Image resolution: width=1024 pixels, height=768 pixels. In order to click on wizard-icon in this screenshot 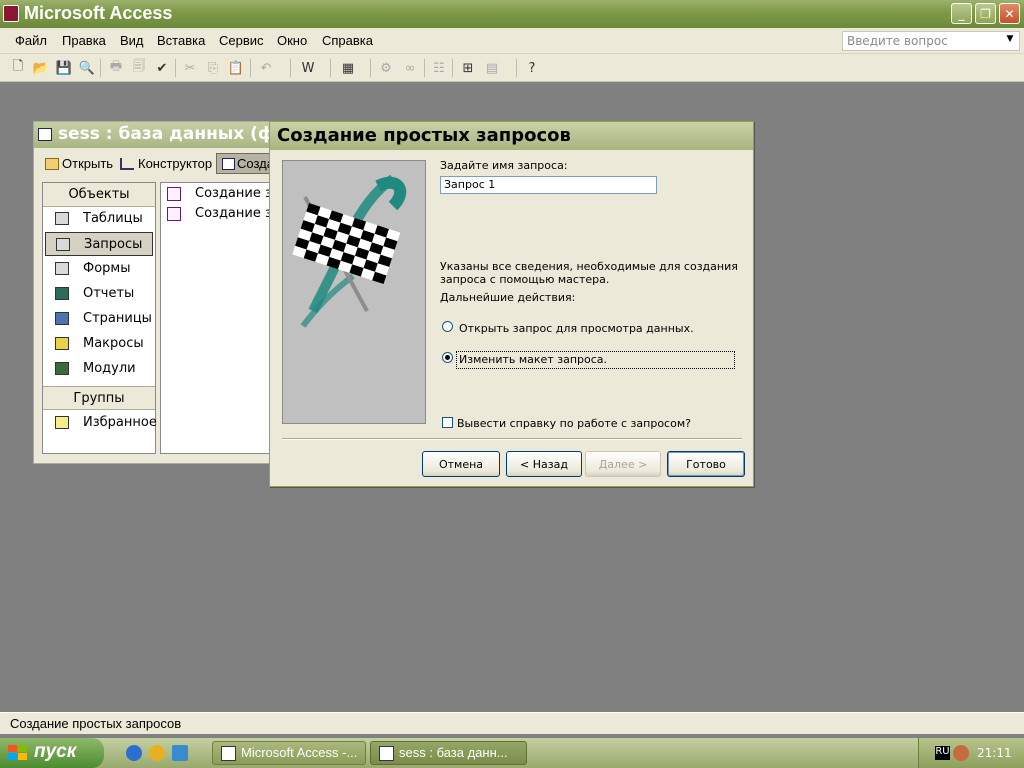, I will do `click(174, 194)`.